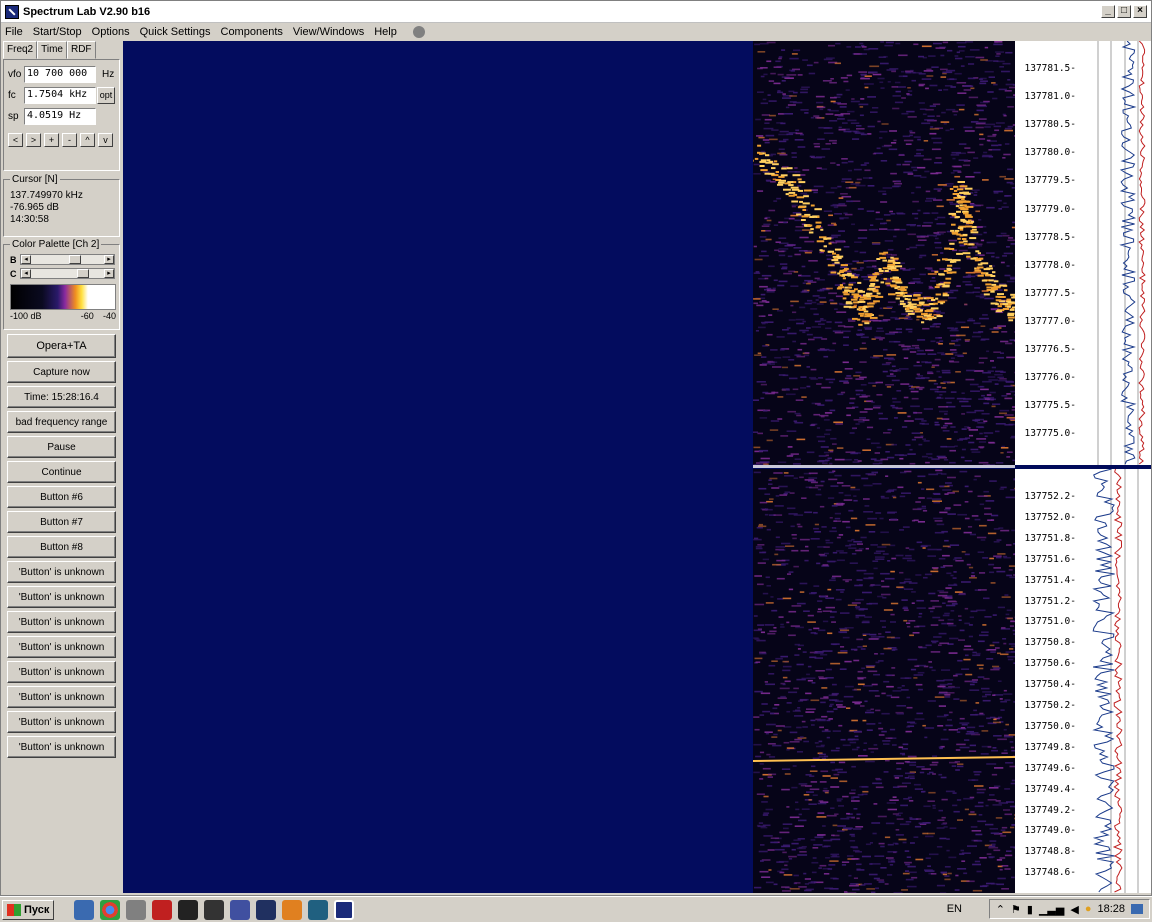  Describe the element at coordinates (69, 140) in the screenshot. I see `nav-minus-button: -` at that location.